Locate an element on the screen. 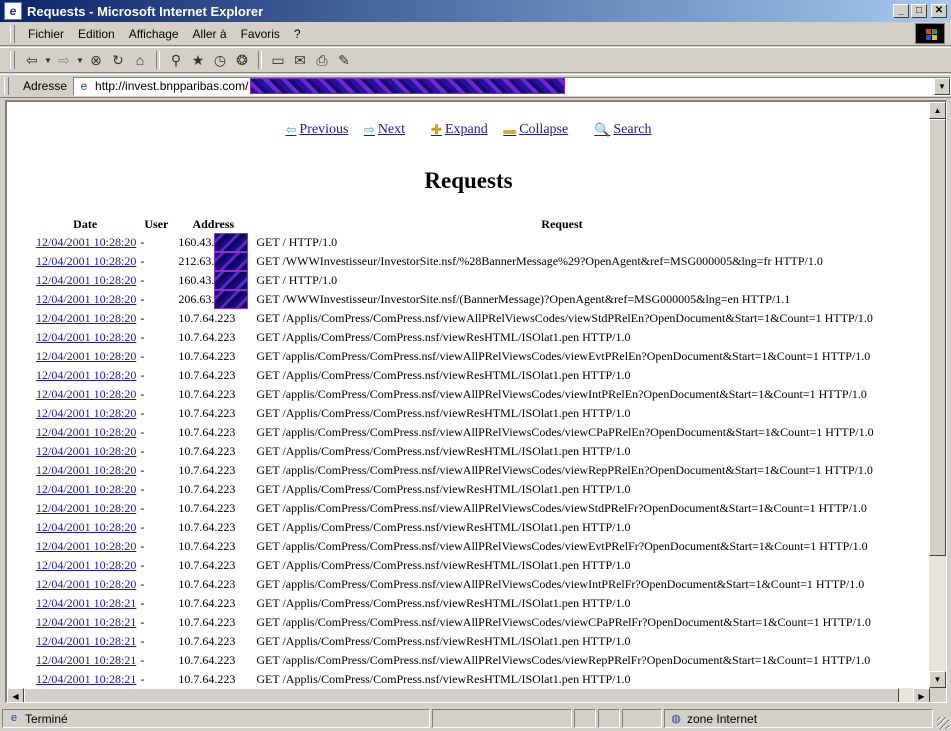 The image size is (951, 731). close-button: ✕ is located at coordinates (939, 11).